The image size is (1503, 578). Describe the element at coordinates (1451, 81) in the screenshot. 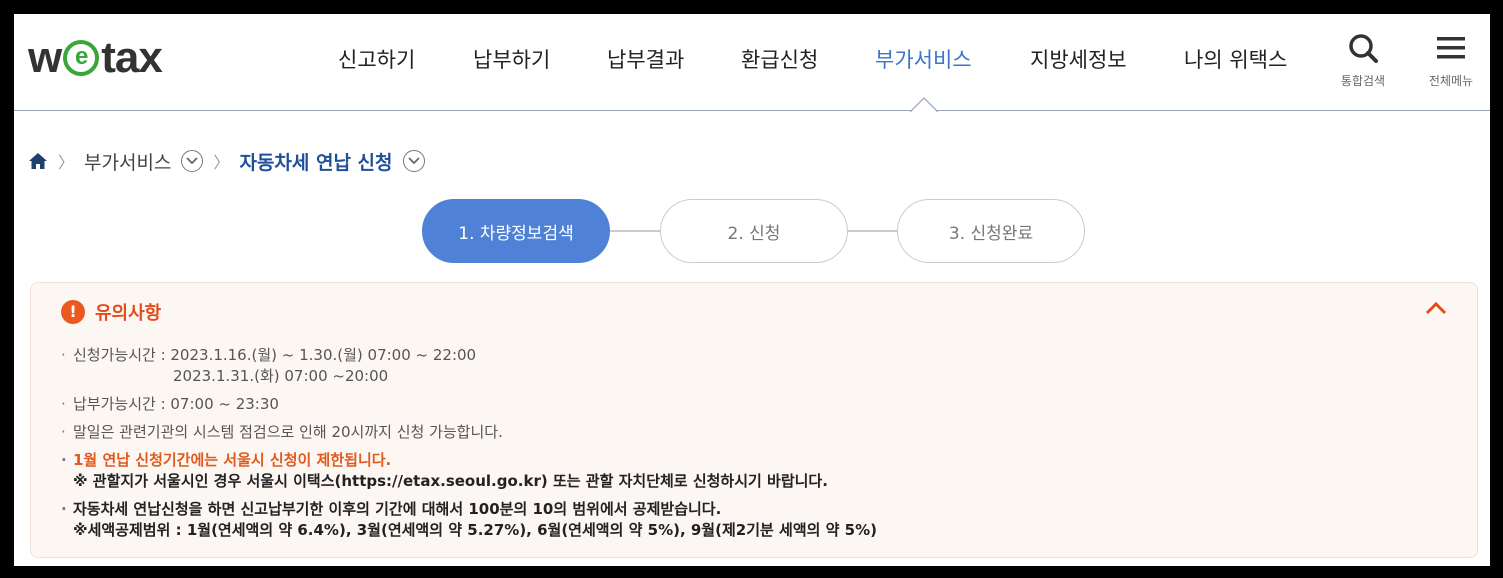

I see `menu-label: 전체메뉴` at that location.